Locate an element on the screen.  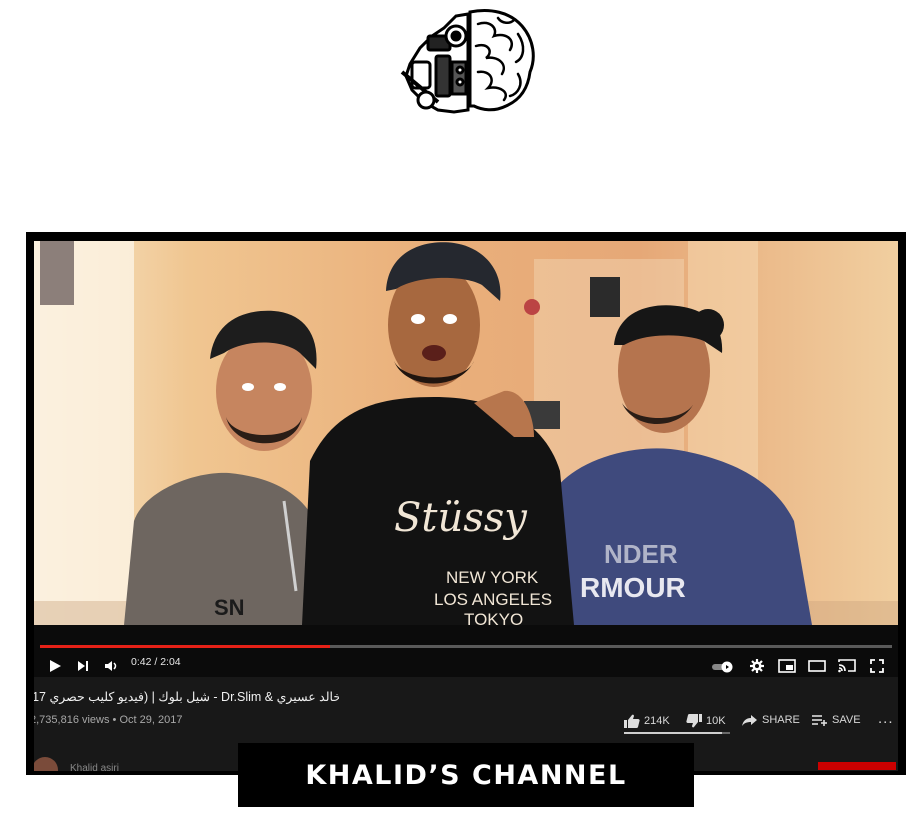
svg-text: TOKYO is located at coordinates (493, 617).